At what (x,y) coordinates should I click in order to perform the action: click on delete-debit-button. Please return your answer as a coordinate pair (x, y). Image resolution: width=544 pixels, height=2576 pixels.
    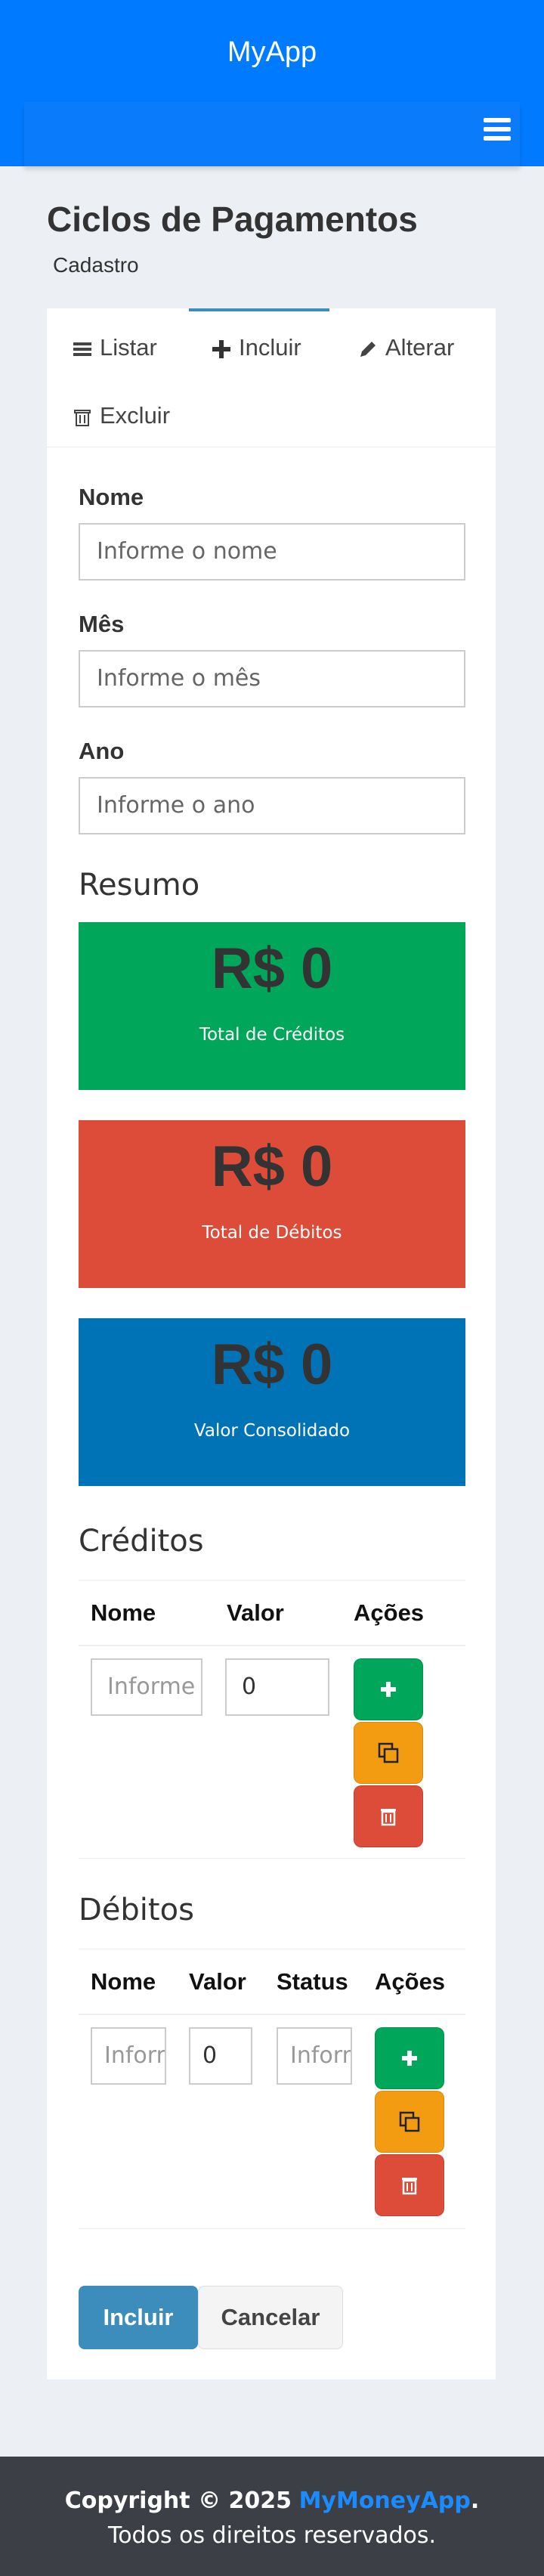
    Looking at the image, I should click on (409, 2185).